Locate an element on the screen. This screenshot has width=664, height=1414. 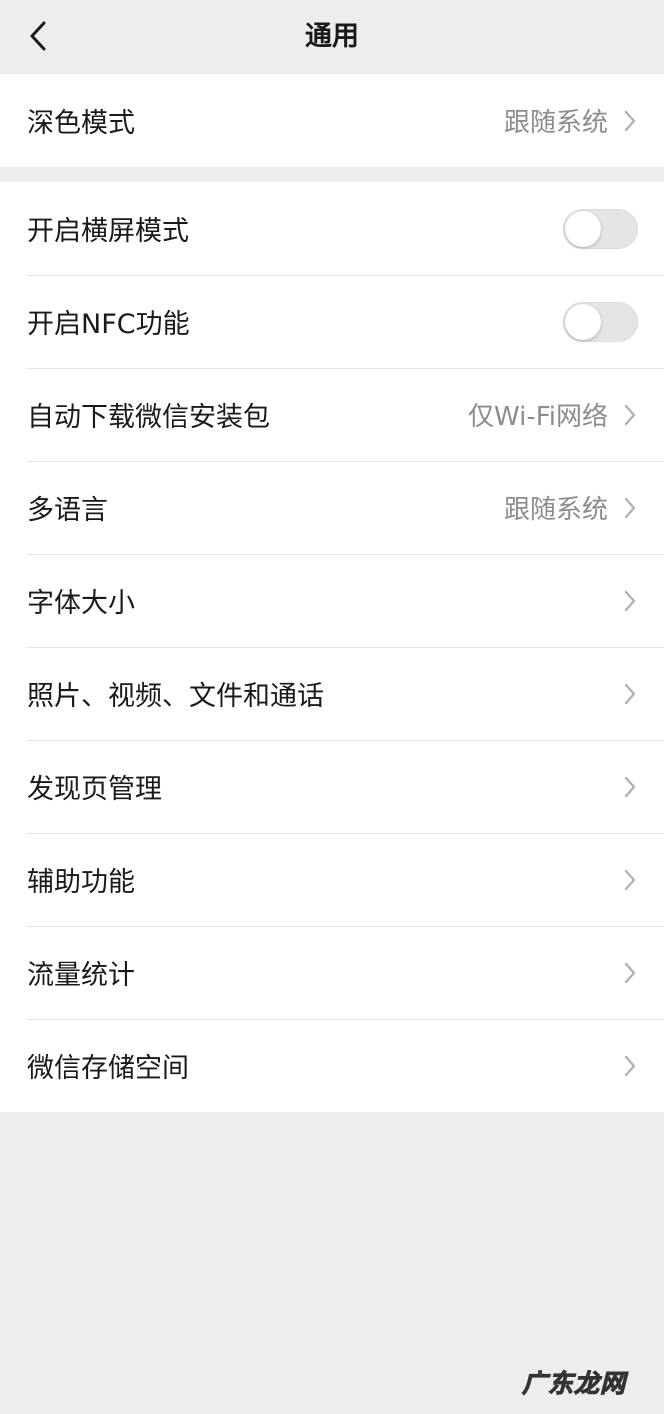
row-label: 照片、视频、文件和通话 is located at coordinates (175, 696).